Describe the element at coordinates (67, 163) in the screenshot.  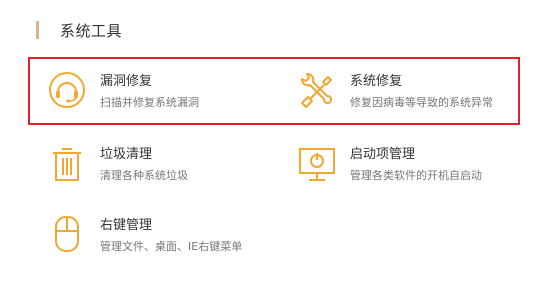
I see `trash-can-icon` at that location.